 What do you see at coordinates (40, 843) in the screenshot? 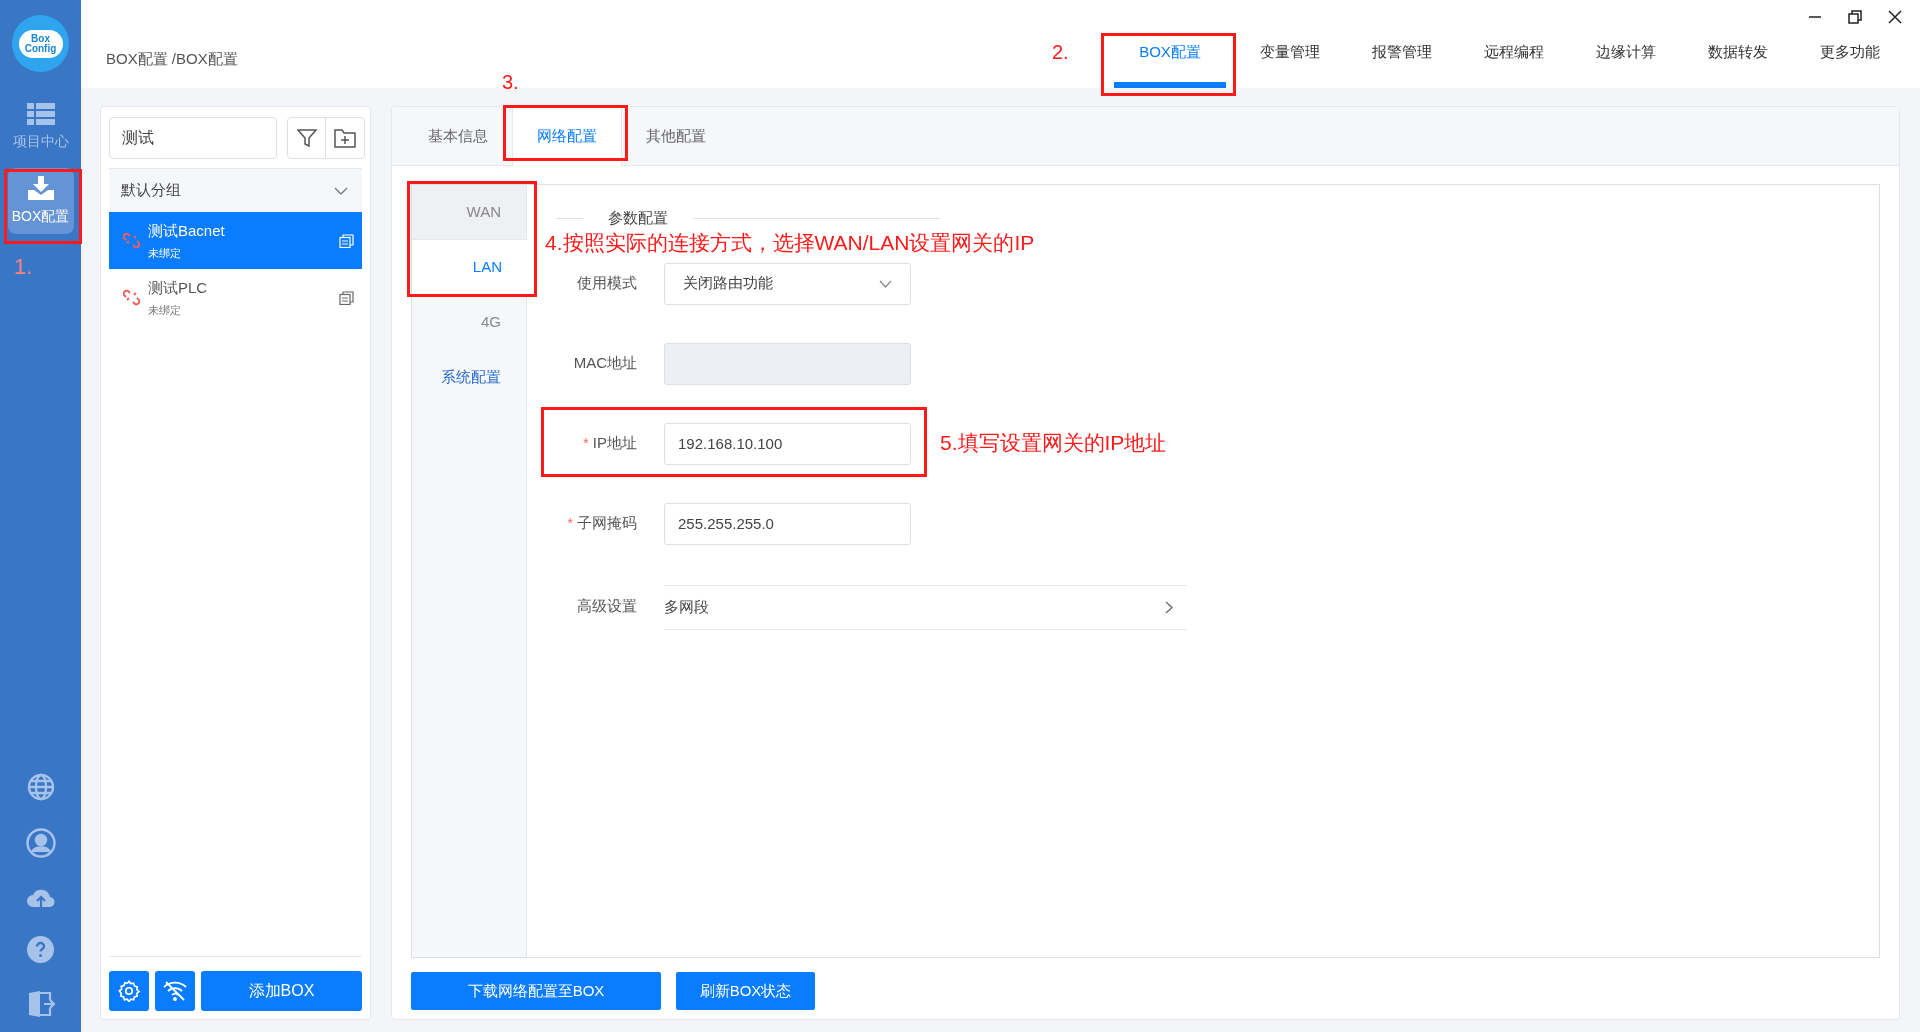
I see `user-icon` at bounding box center [40, 843].